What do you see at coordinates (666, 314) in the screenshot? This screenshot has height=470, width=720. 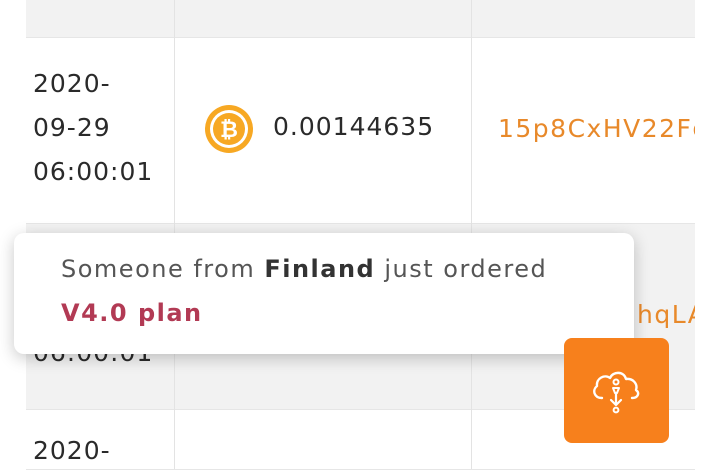 I see `wallet-address-link: hqLA` at bounding box center [666, 314].